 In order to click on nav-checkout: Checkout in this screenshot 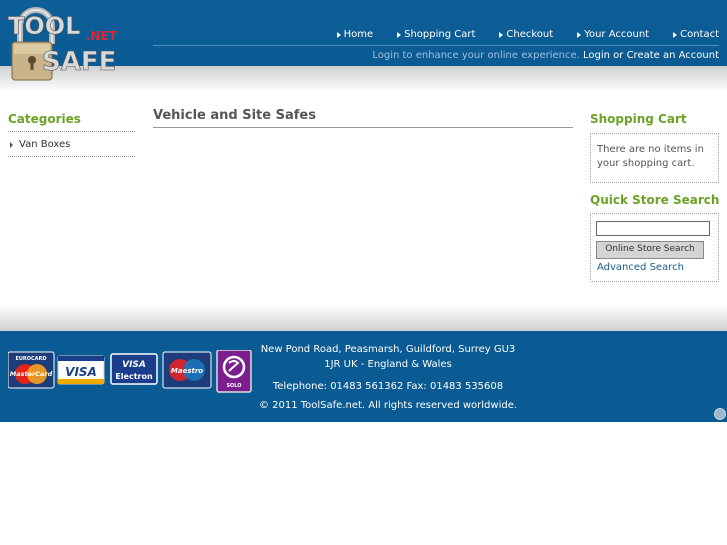, I will do `click(526, 34)`.